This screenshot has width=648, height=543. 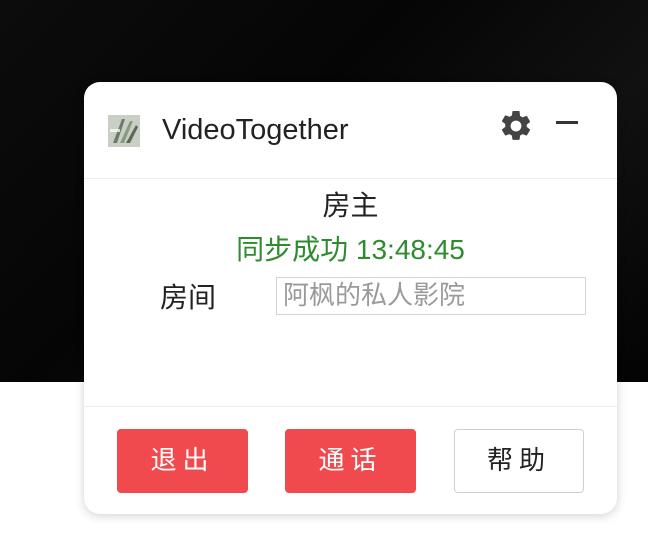 I want to click on app-title: VideoTogether, so click(x=255, y=130).